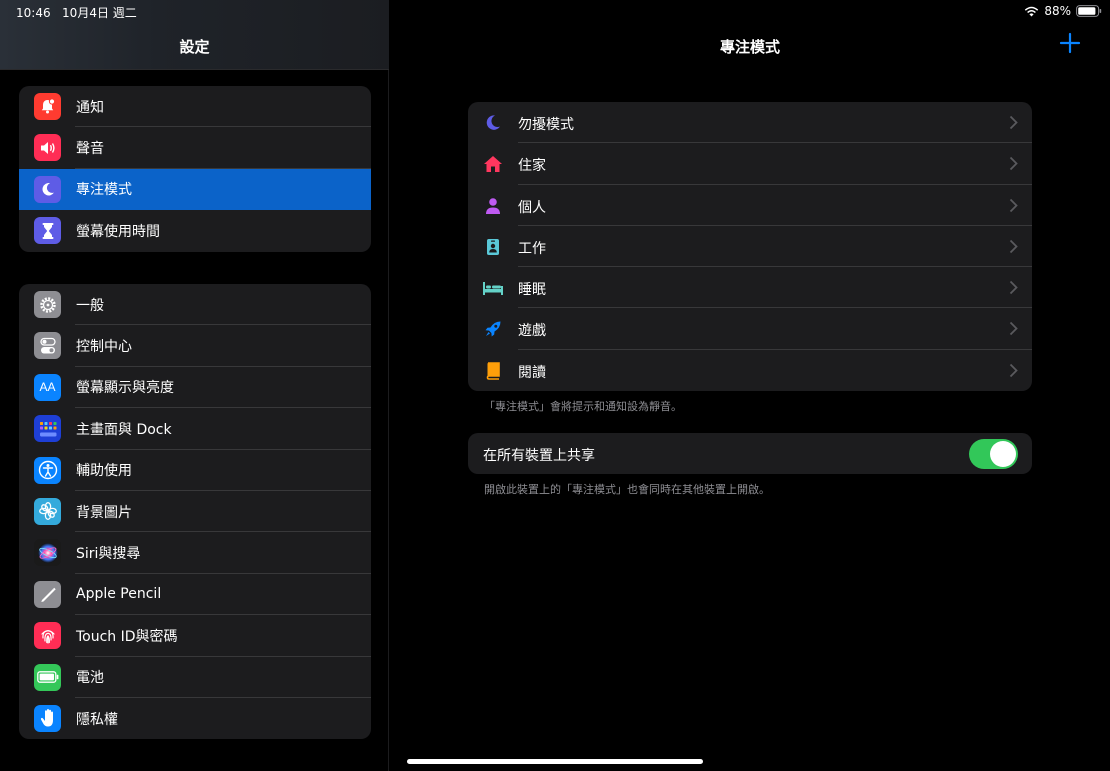 This screenshot has width=1110, height=771. I want to click on speaker-icon, so click(47, 148).